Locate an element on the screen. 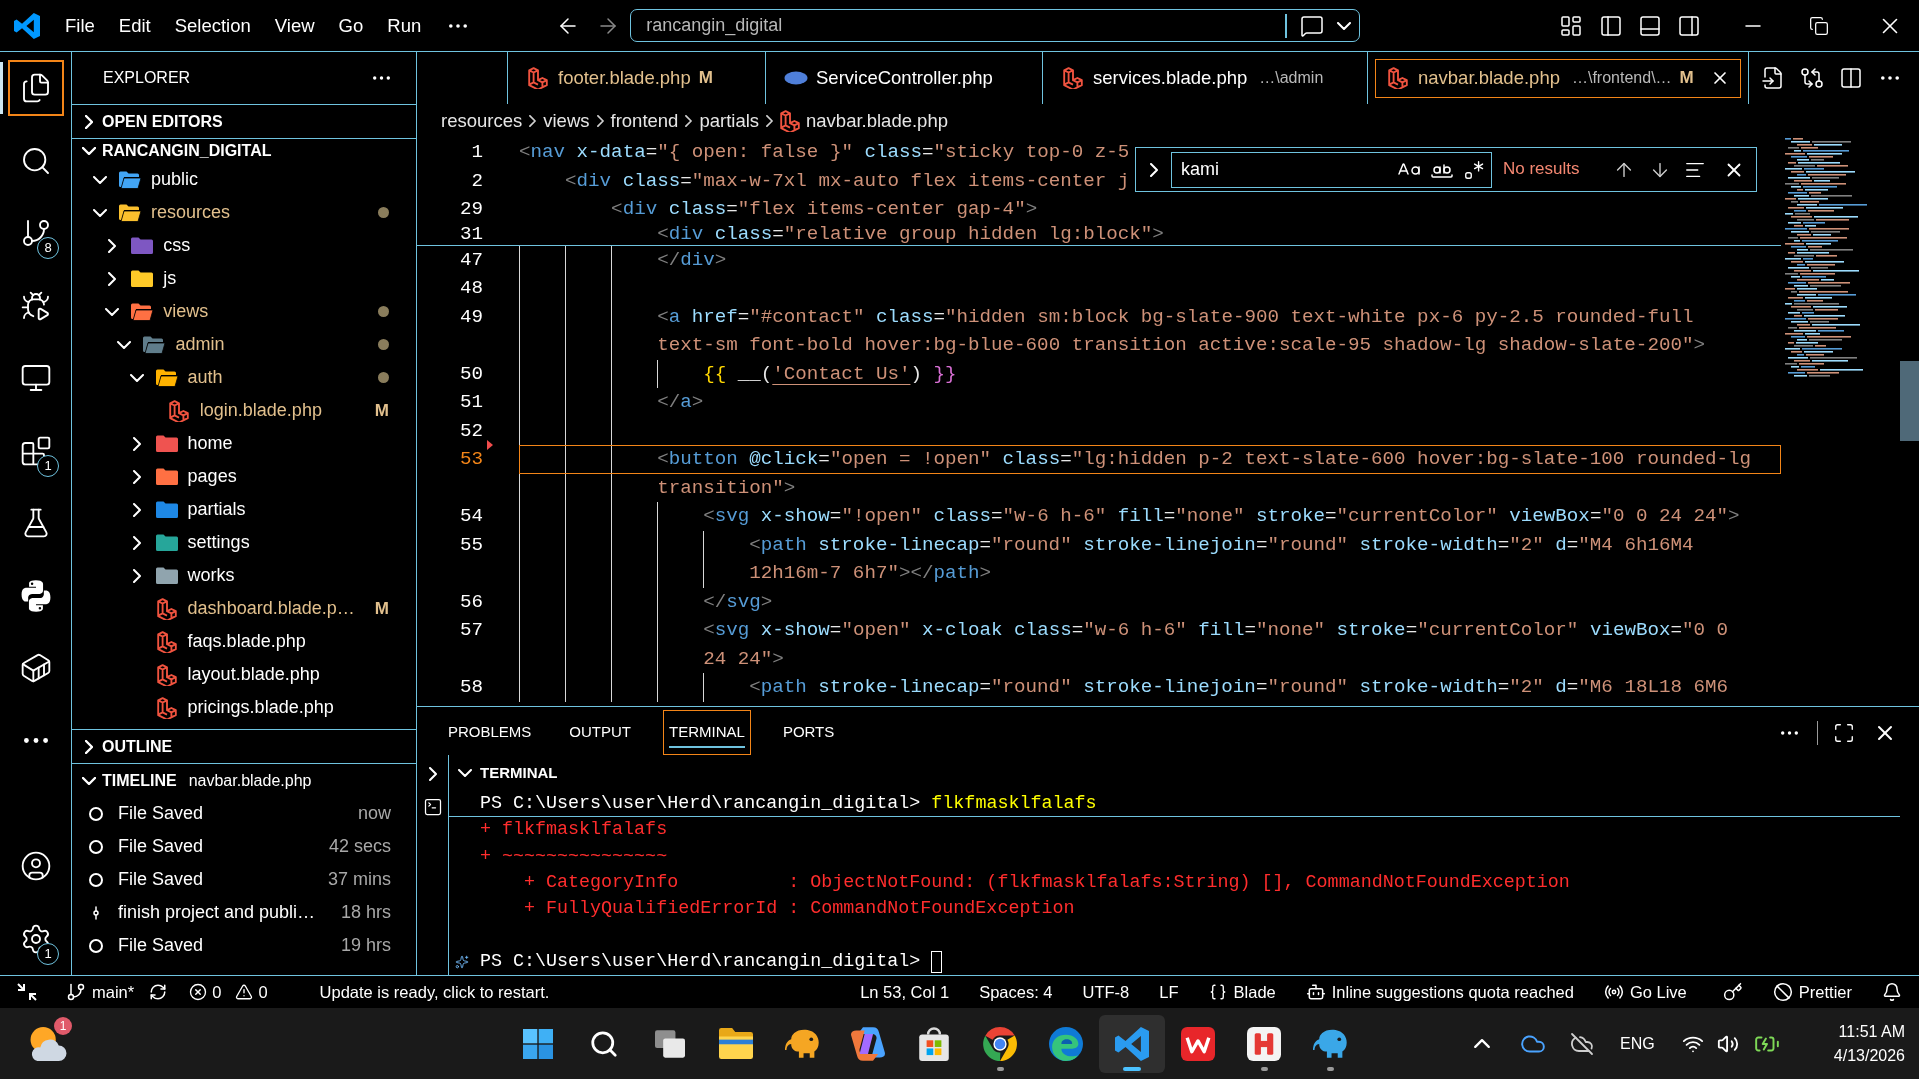 The height and width of the screenshot is (1079, 1919). breadcrumb-item: resources is located at coordinates (482, 121).